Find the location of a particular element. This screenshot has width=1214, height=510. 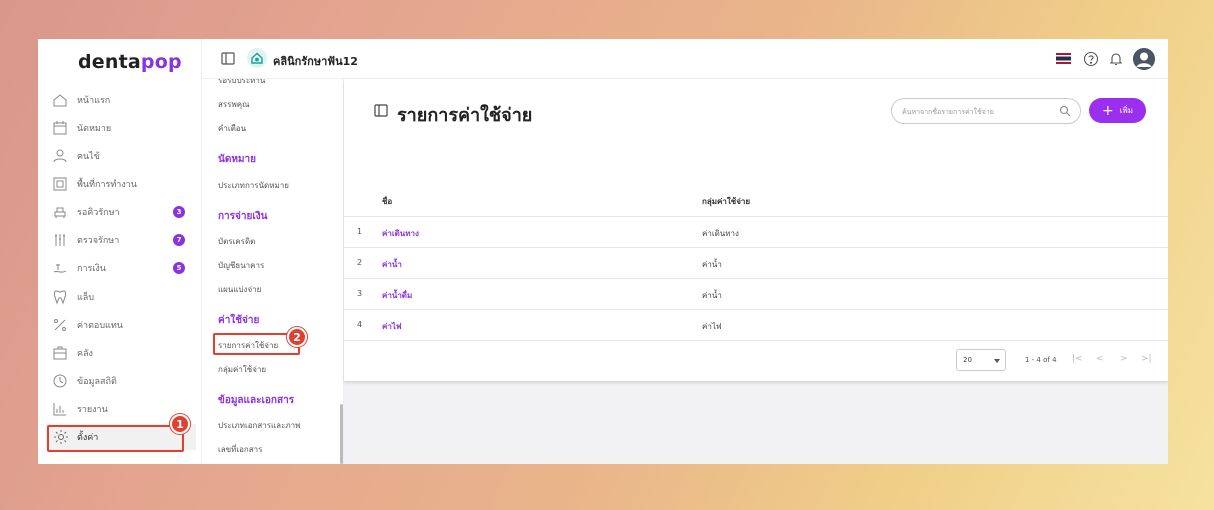

submenu-item: แผนแบ่งจ่าย is located at coordinates (239, 289).